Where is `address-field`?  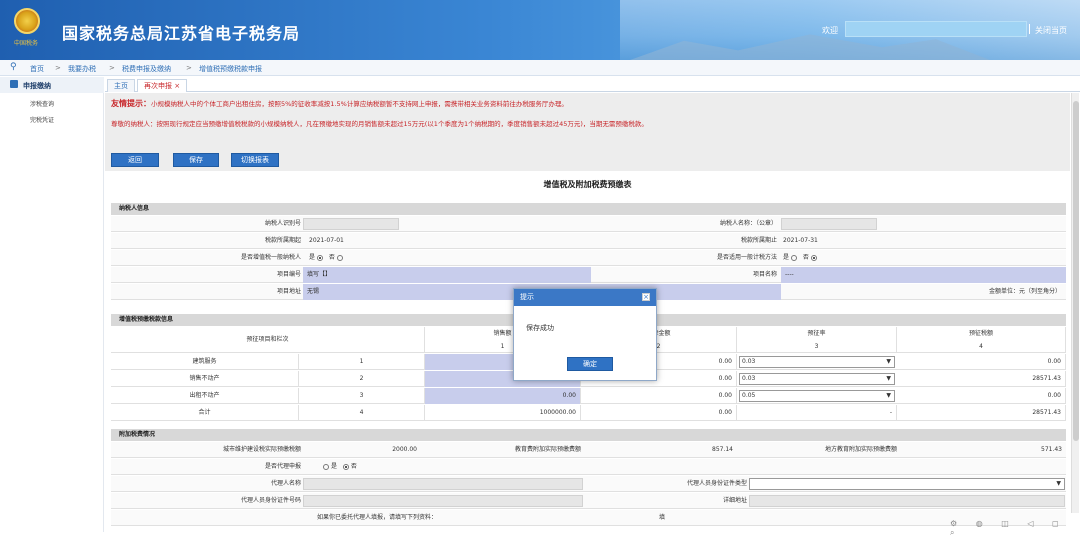
address-field is located at coordinates (907, 501).